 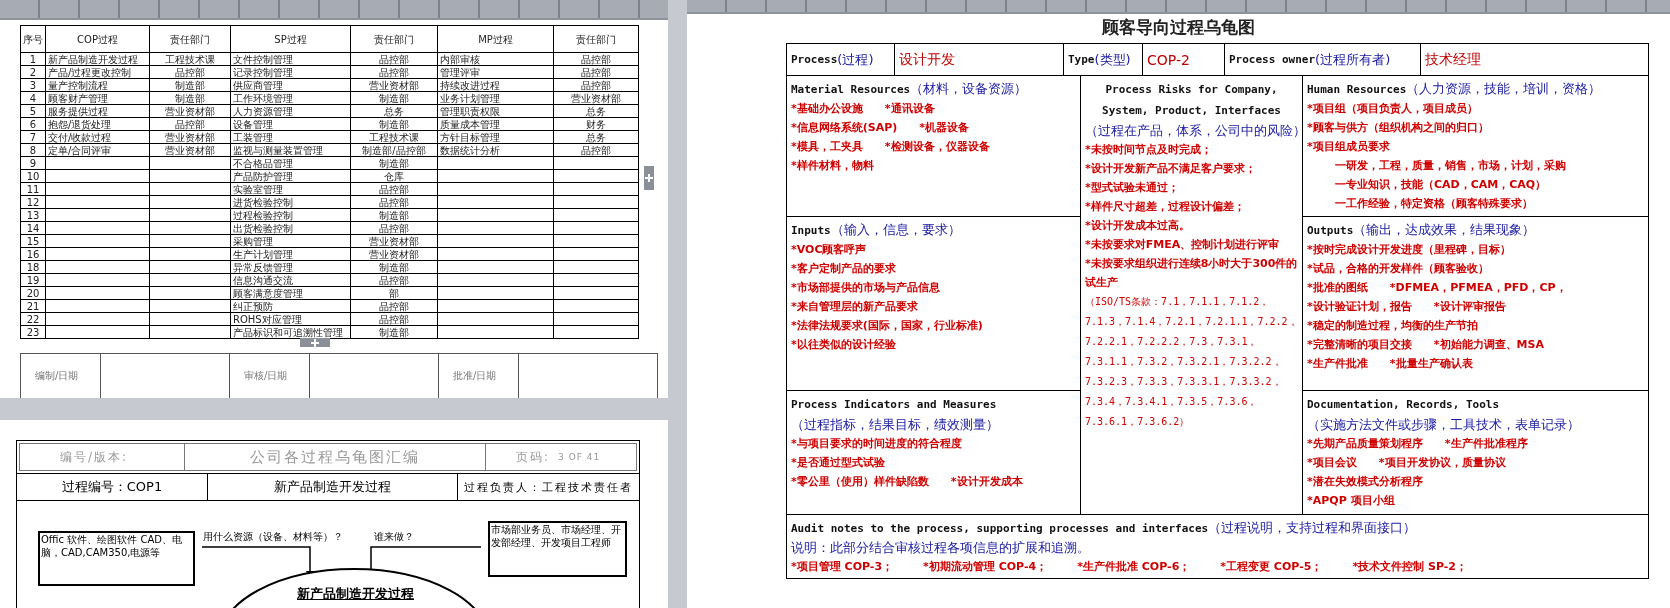 I want to click on field-value: 技术经理, so click(x=1453, y=59).